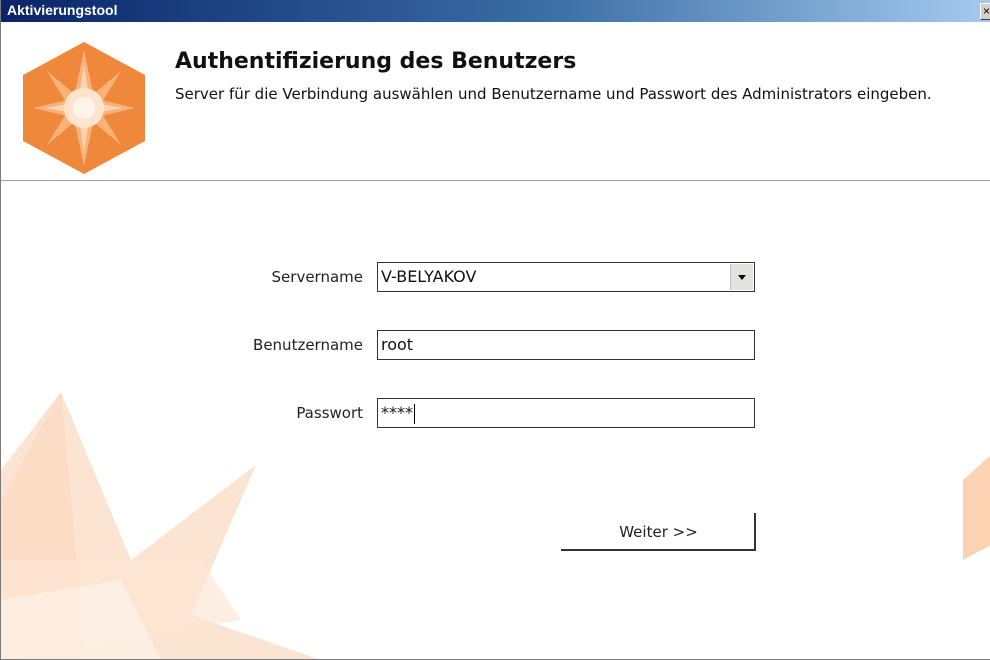  Describe the element at coordinates (376, 61) in the screenshot. I see `page-title: Authentifizierung des Benutzers` at that location.